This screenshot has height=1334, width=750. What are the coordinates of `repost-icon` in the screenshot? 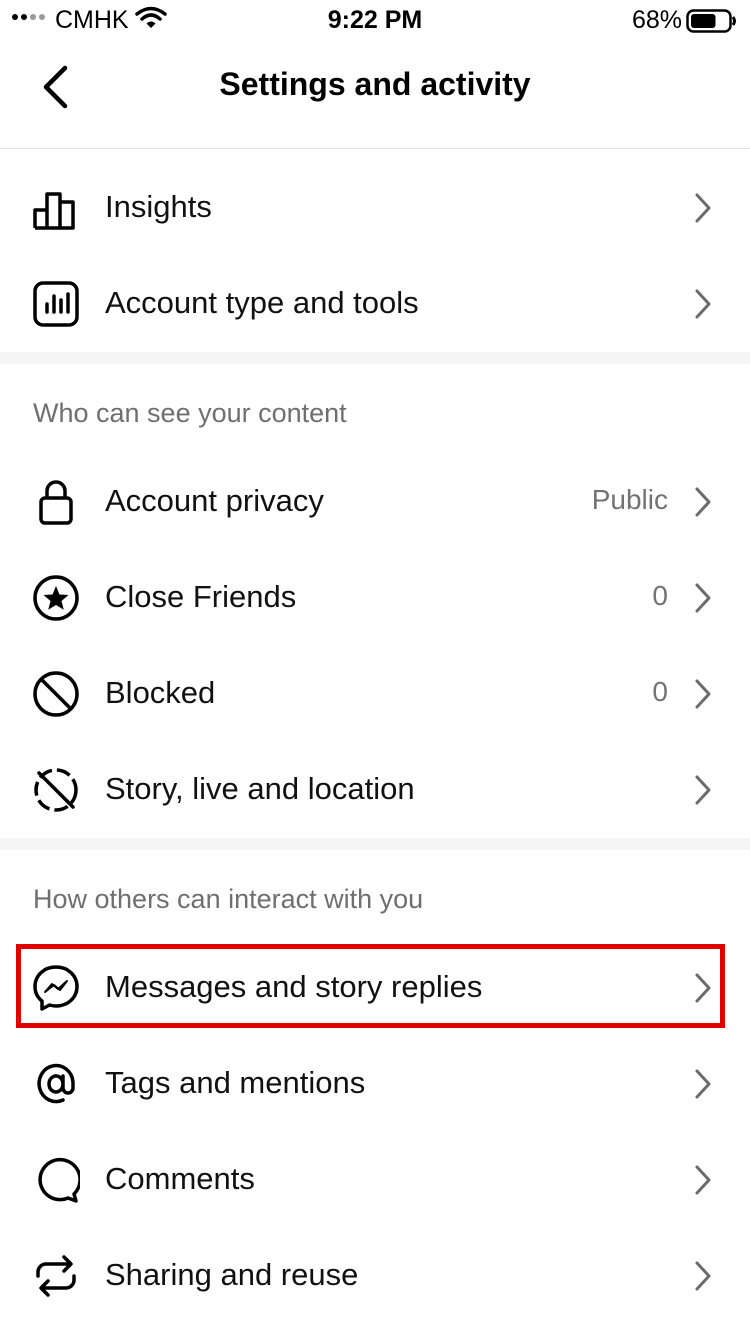 It's located at (56, 1276).